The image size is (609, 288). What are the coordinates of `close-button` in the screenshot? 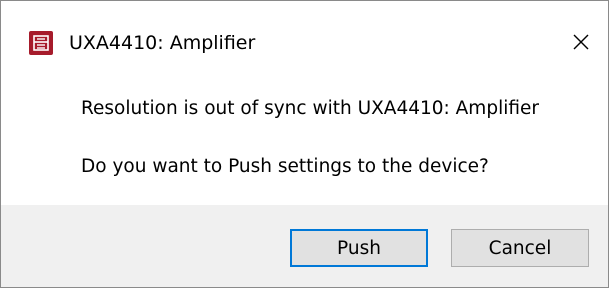 It's located at (581, 42).